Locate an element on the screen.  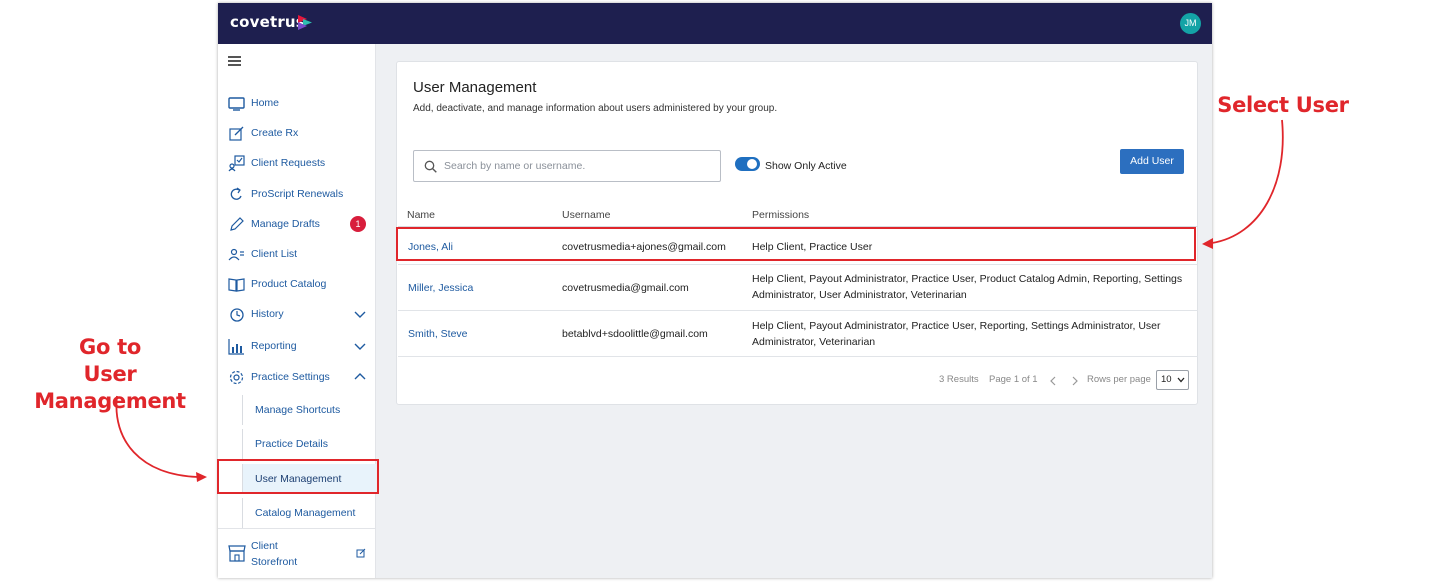
sidebar-item-label: ProScript Renewals is located at coordinates (297, 194).